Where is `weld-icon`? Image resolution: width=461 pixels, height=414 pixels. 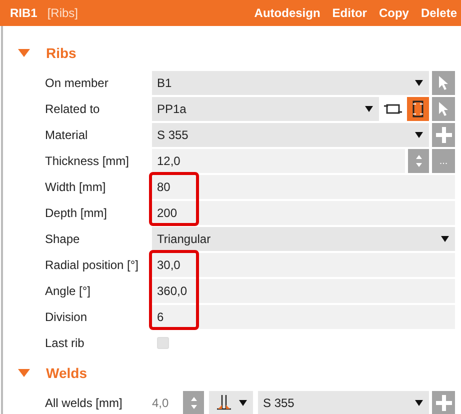
weld-icon is located at coordinates (224, 403).